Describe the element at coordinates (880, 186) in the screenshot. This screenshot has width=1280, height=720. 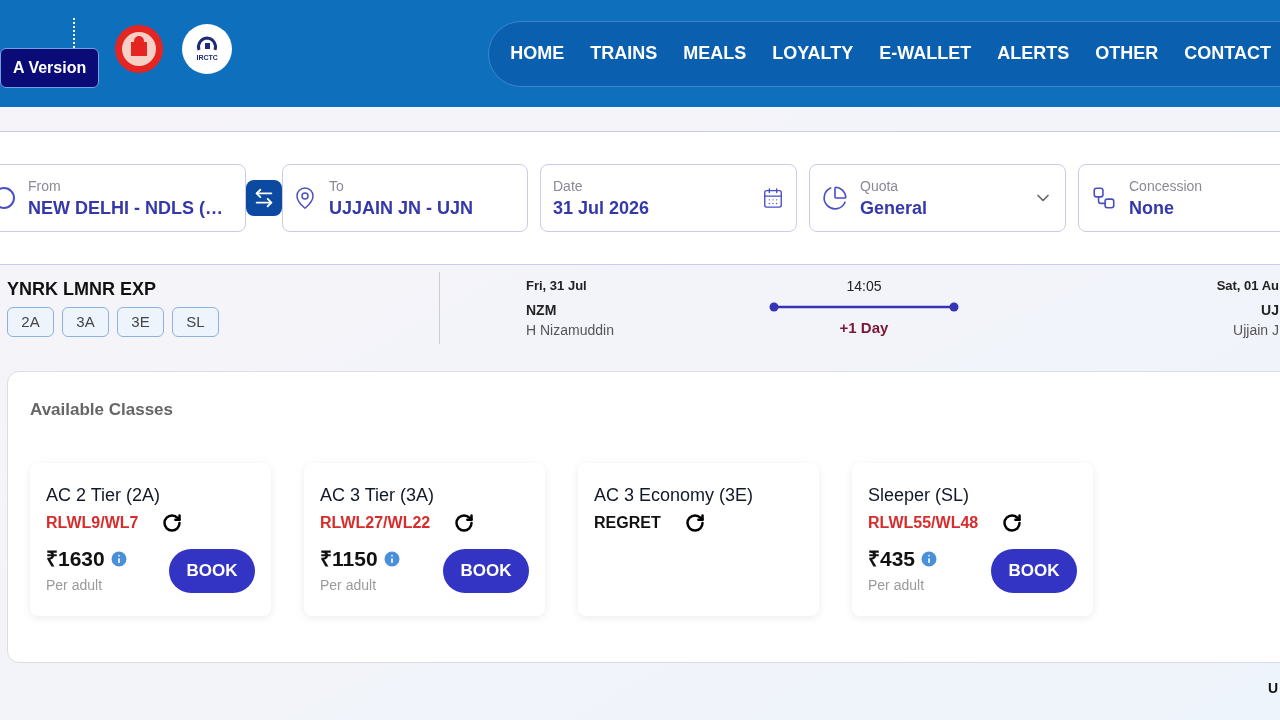
I see `field-label: Quota` at that location.